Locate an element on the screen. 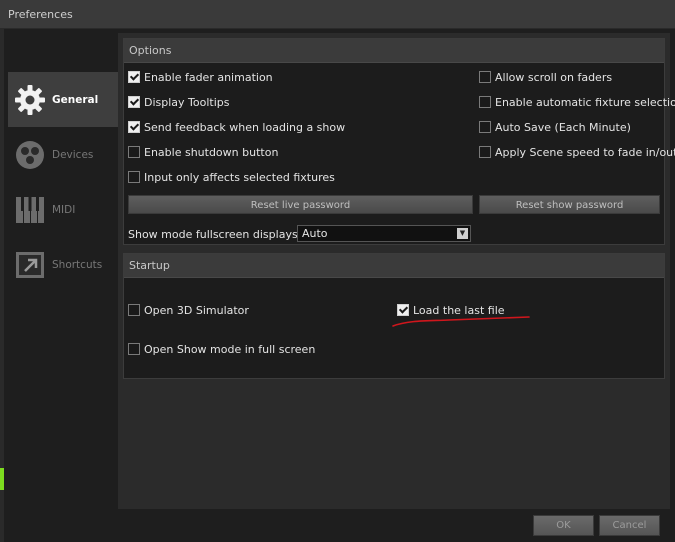 The height and width of the screenshot is (542, 675). sidebar-item-shortcuts: Shortcuts is located at coordinates (63, 264).